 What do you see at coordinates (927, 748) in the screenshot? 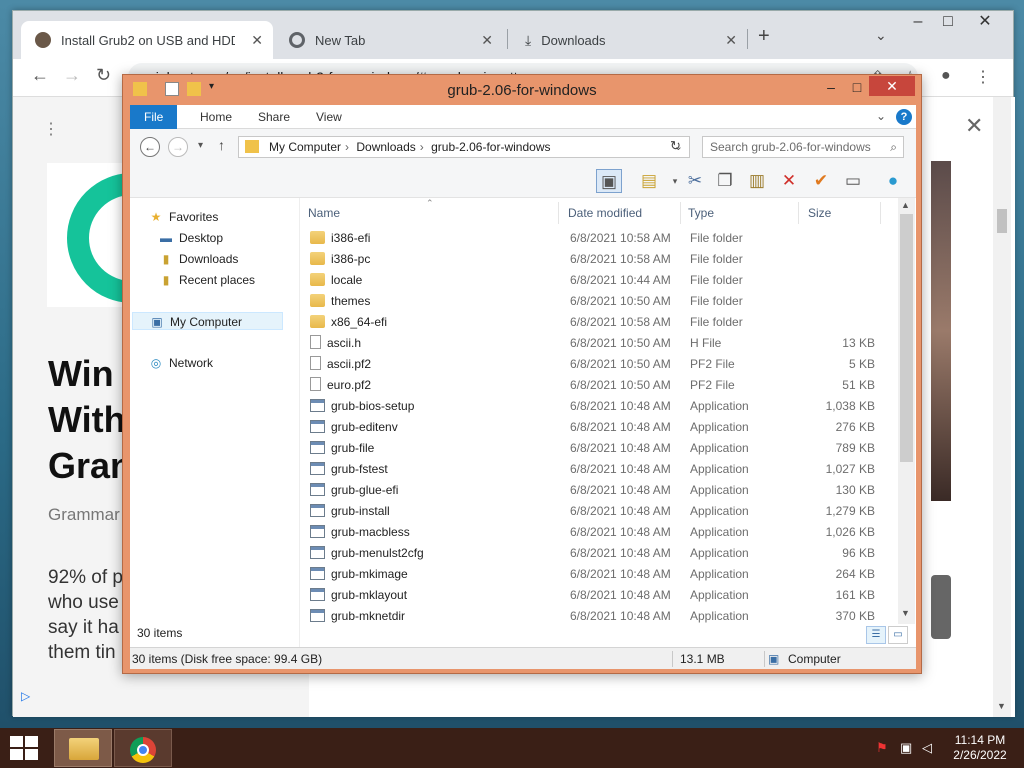
I see `volume-muted-icon: ◁` at bounding box center [927, 748].